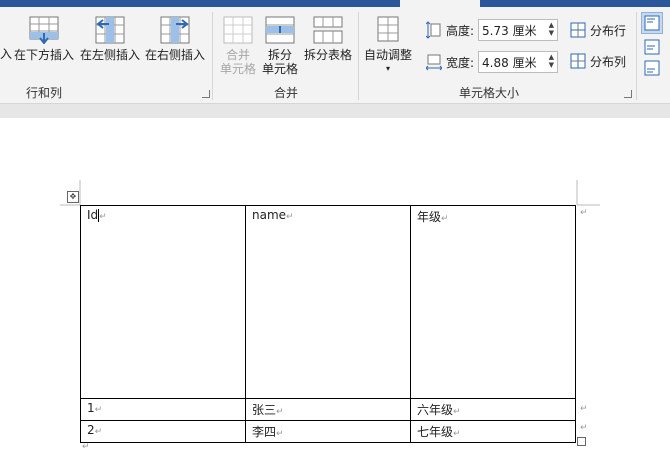 This screenshot has height=468, width=670. I want to click on align-top-left-button, so click(652, 23).